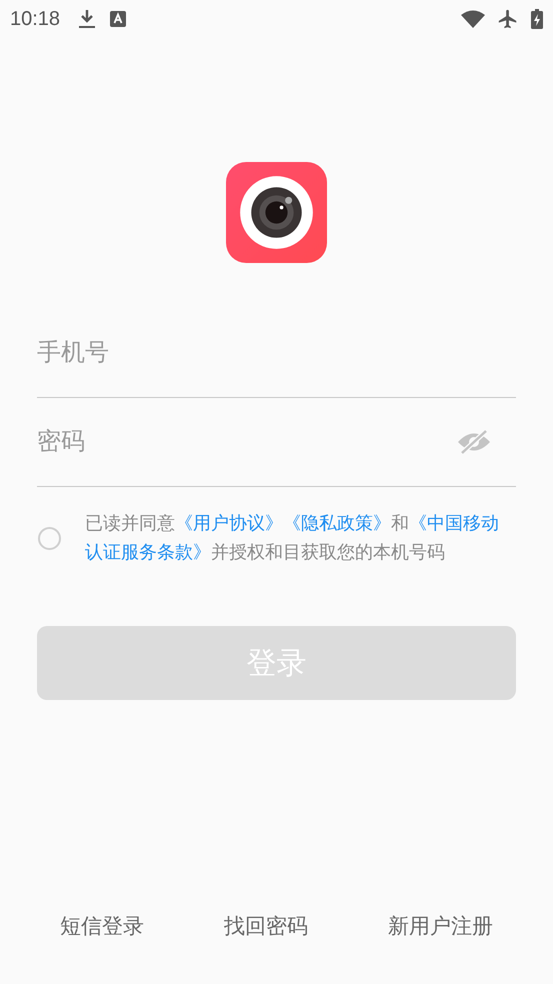 The image size is (553, 984). What do you see at coordinates (118, 19) in the screenshot?
I see `font-icon` at bounding box center [118, 19].